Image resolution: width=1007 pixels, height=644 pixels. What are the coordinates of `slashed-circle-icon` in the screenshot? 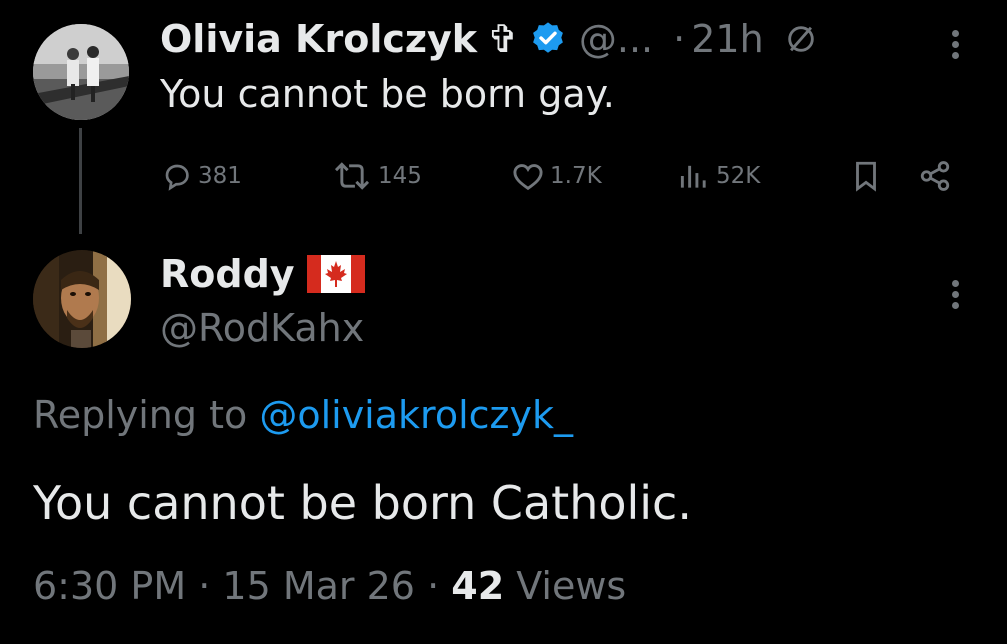 It's located at (801, 39).